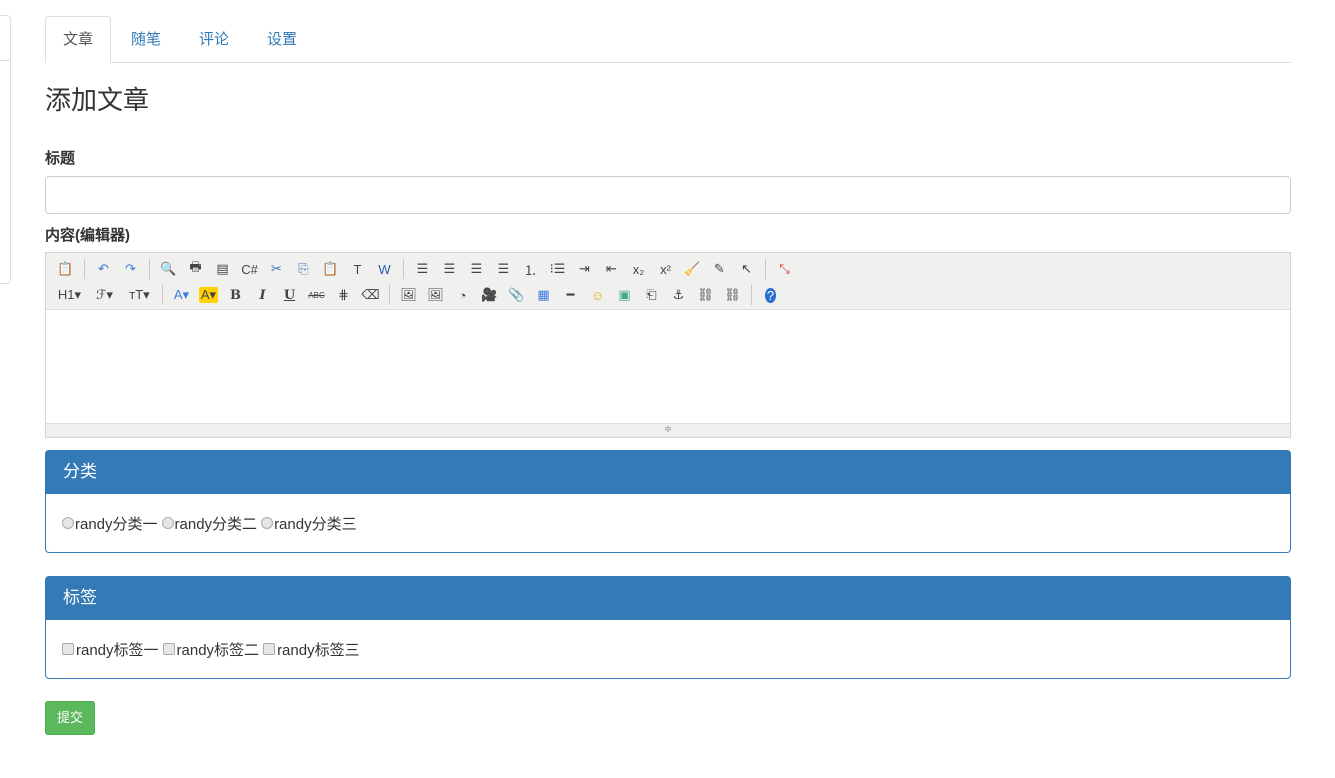 This screenshot has width=1335, height=778. What do you see at coordinates (570, 295) in the screenshot?
I see `horizontal-rule-icon: ━` at bounding box center [570, 295].